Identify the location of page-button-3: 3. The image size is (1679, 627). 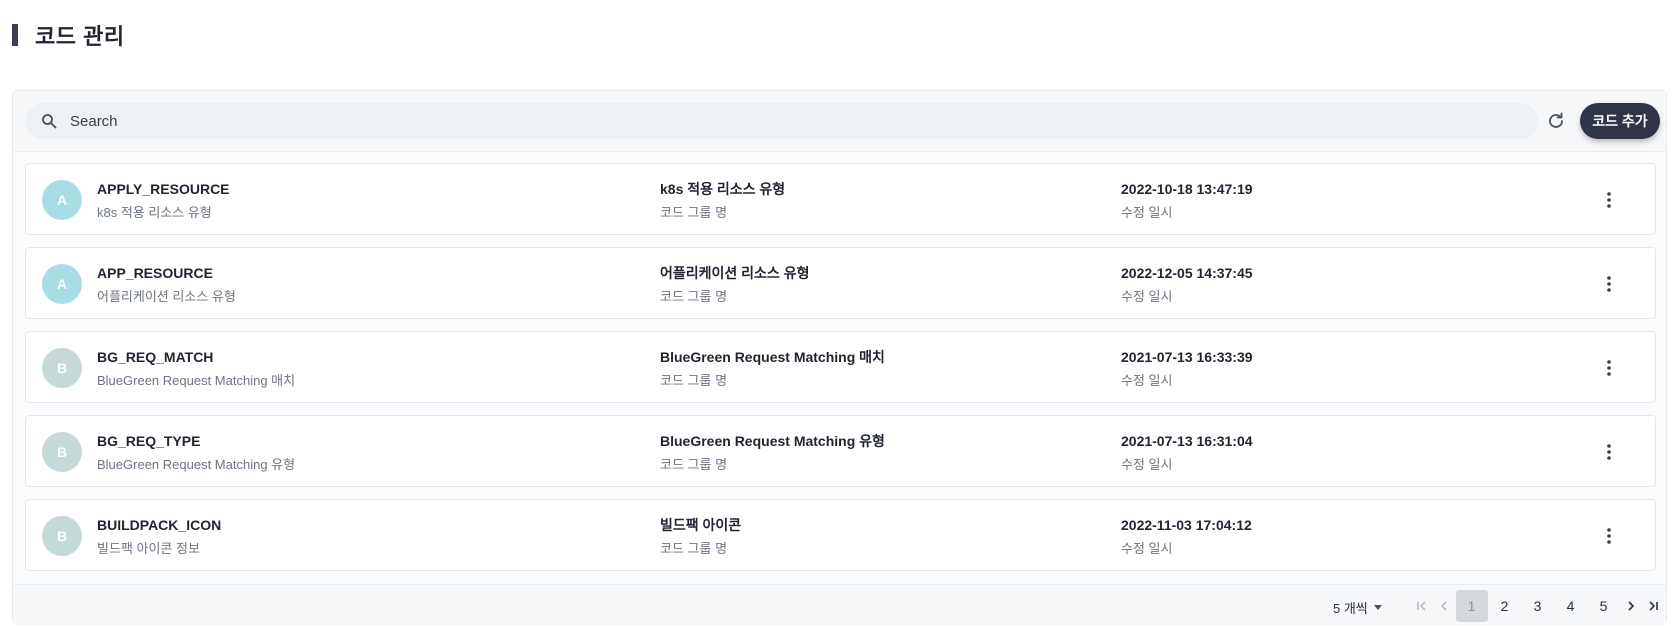
(1538, 606).